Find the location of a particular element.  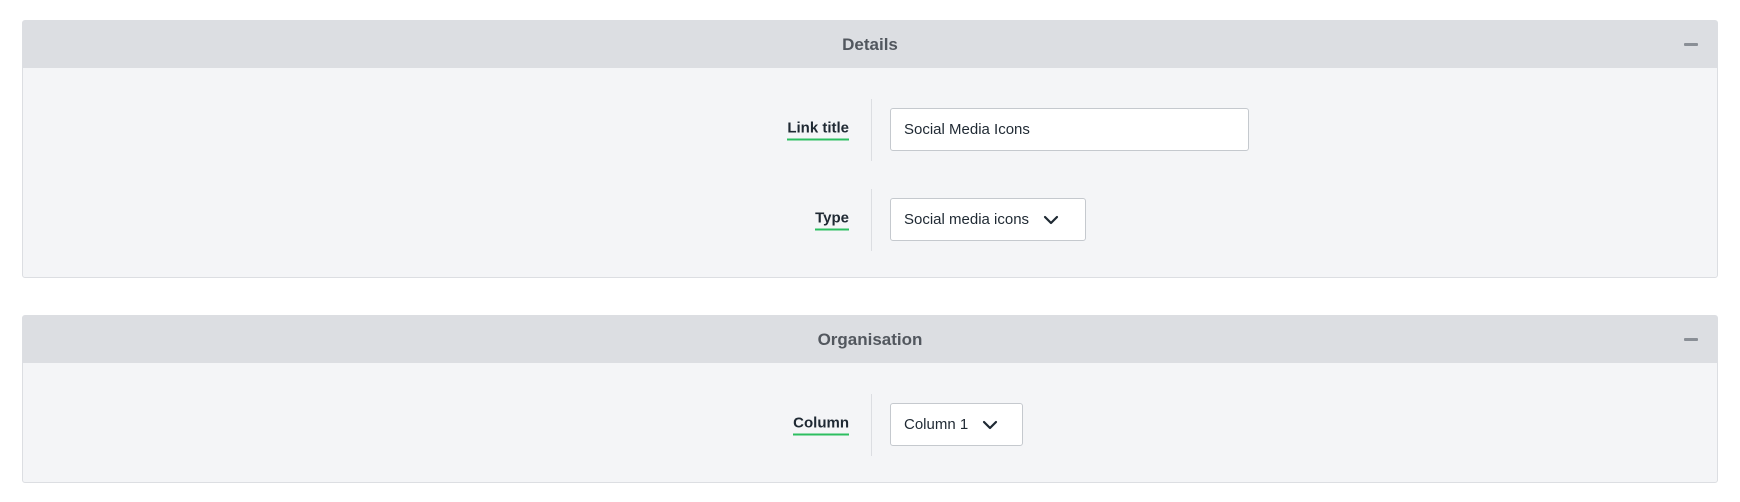

column-label: Column is located at coordinates (821, 425).